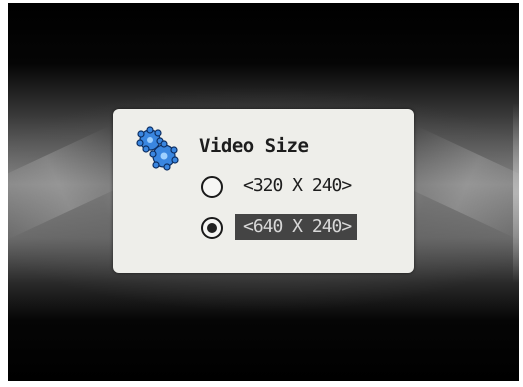 The image size is (523, 387). What do you see at coordinates (297, 185) in the screenshot?
I see `option-label: <320 X 240>` at bounding box center [297, 185].